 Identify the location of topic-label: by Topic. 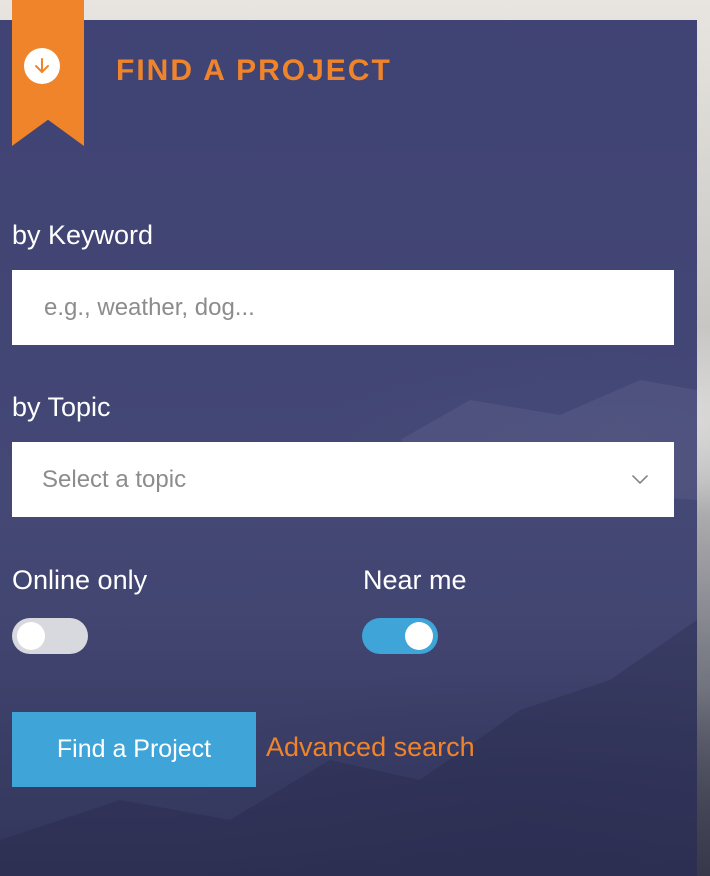
(61, 407).